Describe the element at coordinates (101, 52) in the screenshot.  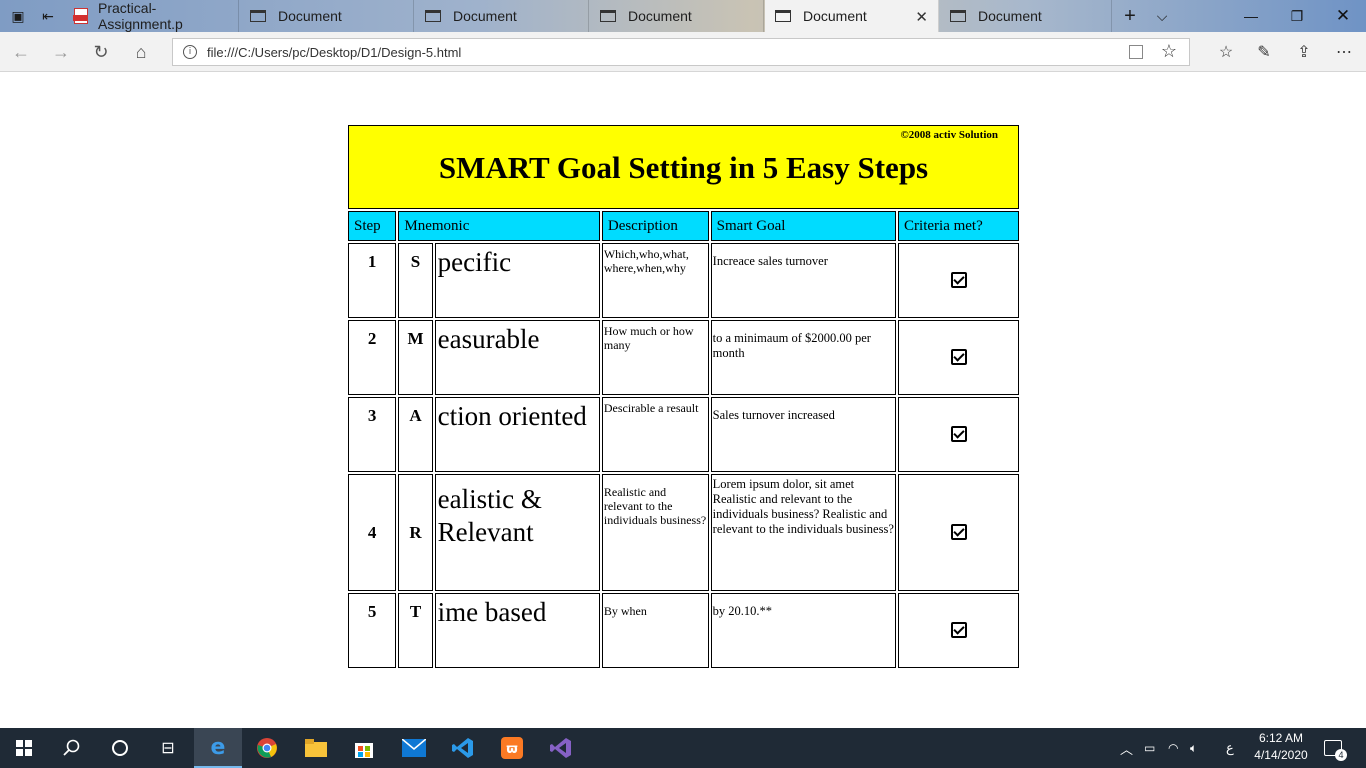
I see `refresh-icon: ↻` at that location.